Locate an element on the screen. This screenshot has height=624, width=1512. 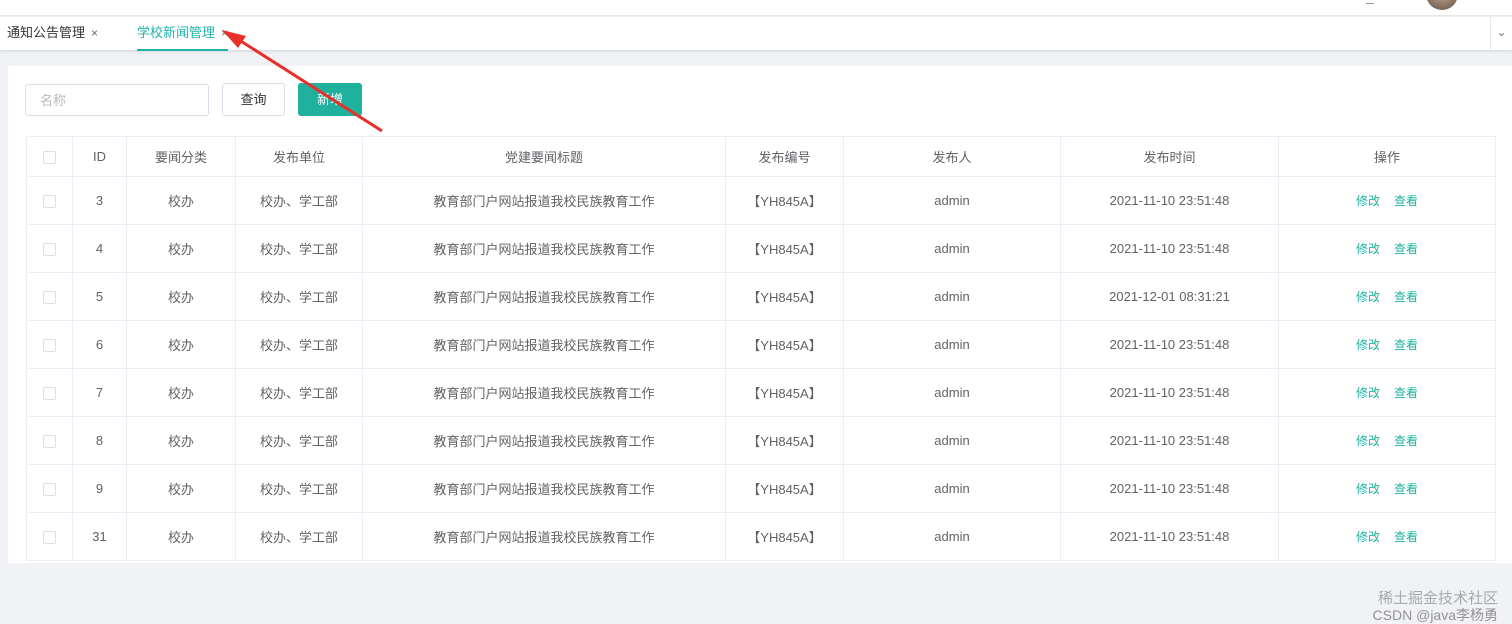
column-header-actions: 操作 is located at coordinates (1387, 156).